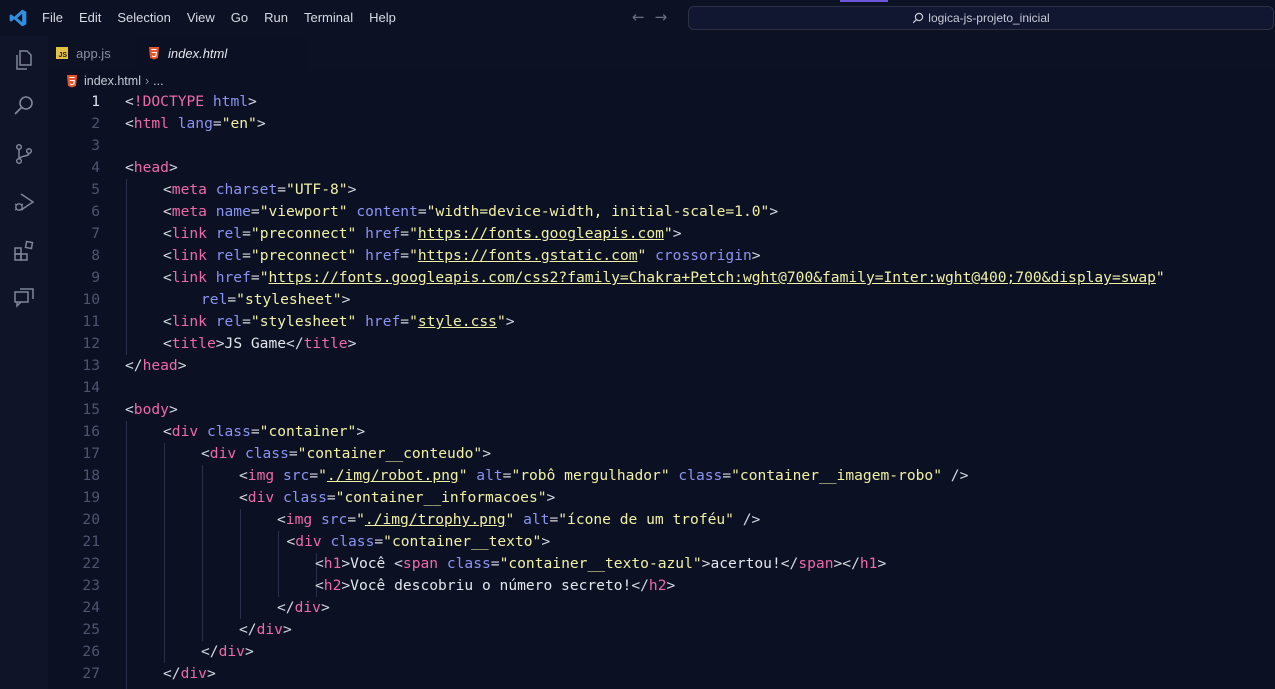 This screenshot has width=1275, height=689. Describe the element at coordinates (661, 146) in the screenshot. I see `code-line: 3` at that location.